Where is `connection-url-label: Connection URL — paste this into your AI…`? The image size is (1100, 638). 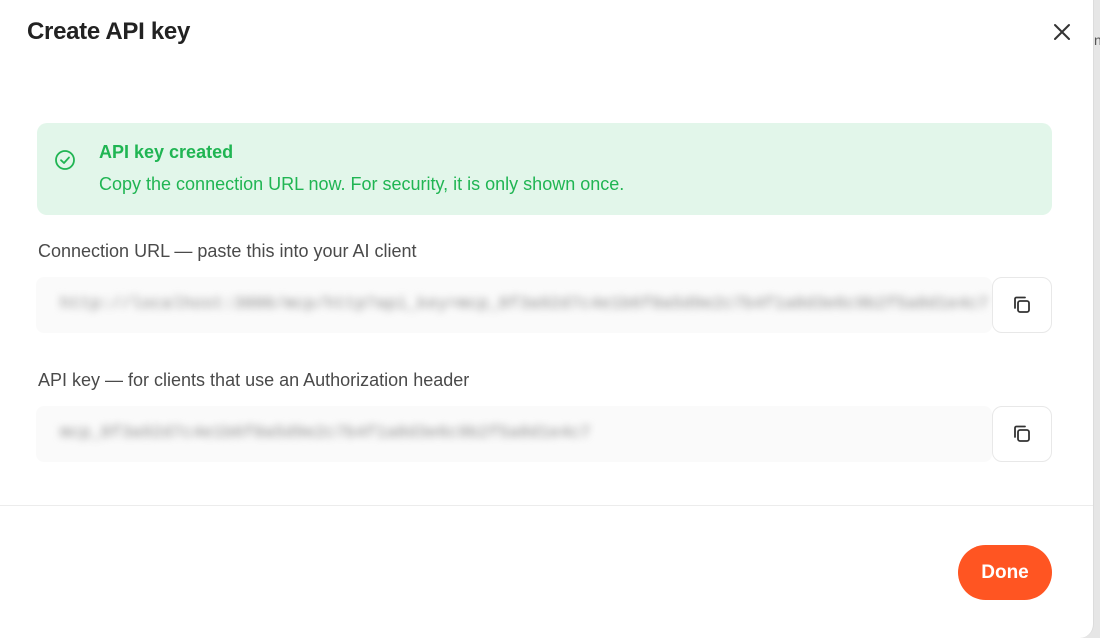
connection-url-label: Connection URL — paste this into your AI… is located at coordinates (227, 251).